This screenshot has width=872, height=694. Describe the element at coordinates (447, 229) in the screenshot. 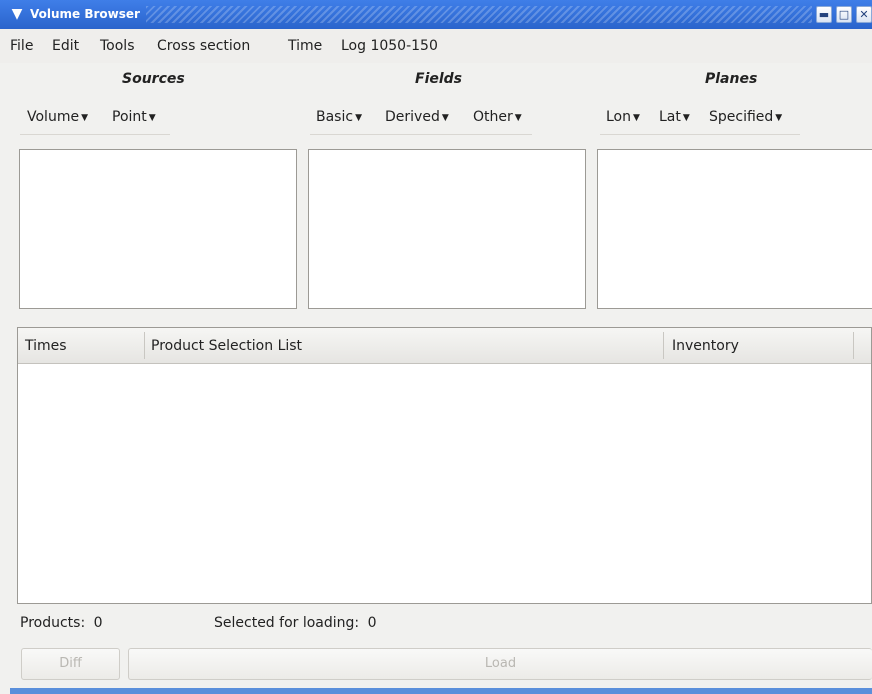

I see `fields-list` at that location.